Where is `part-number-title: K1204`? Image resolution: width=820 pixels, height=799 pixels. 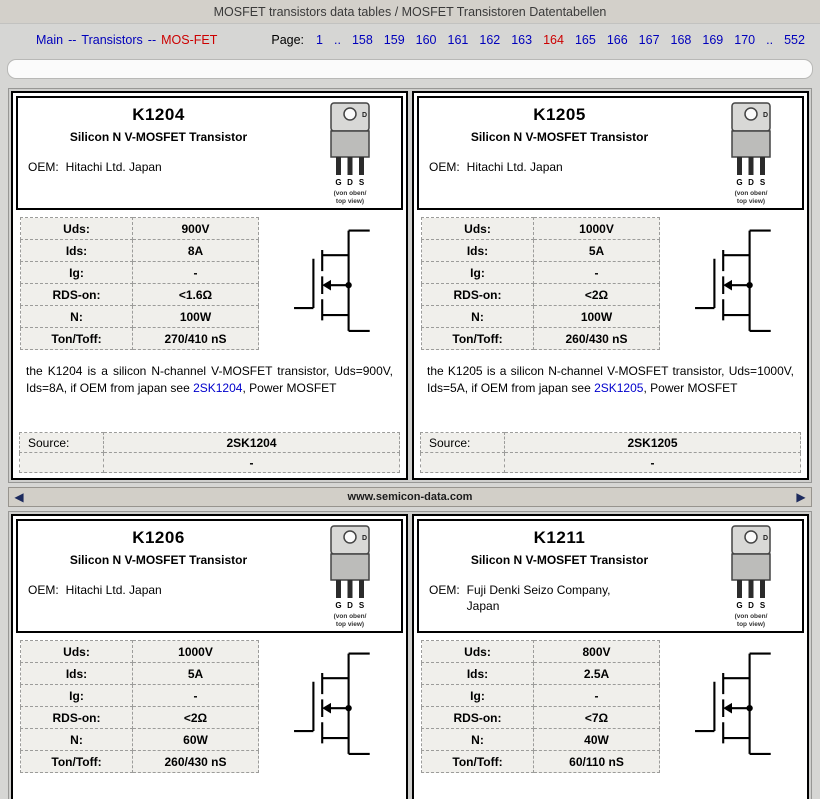
part-number-title: K1204 is located at coordinates (158, 114).